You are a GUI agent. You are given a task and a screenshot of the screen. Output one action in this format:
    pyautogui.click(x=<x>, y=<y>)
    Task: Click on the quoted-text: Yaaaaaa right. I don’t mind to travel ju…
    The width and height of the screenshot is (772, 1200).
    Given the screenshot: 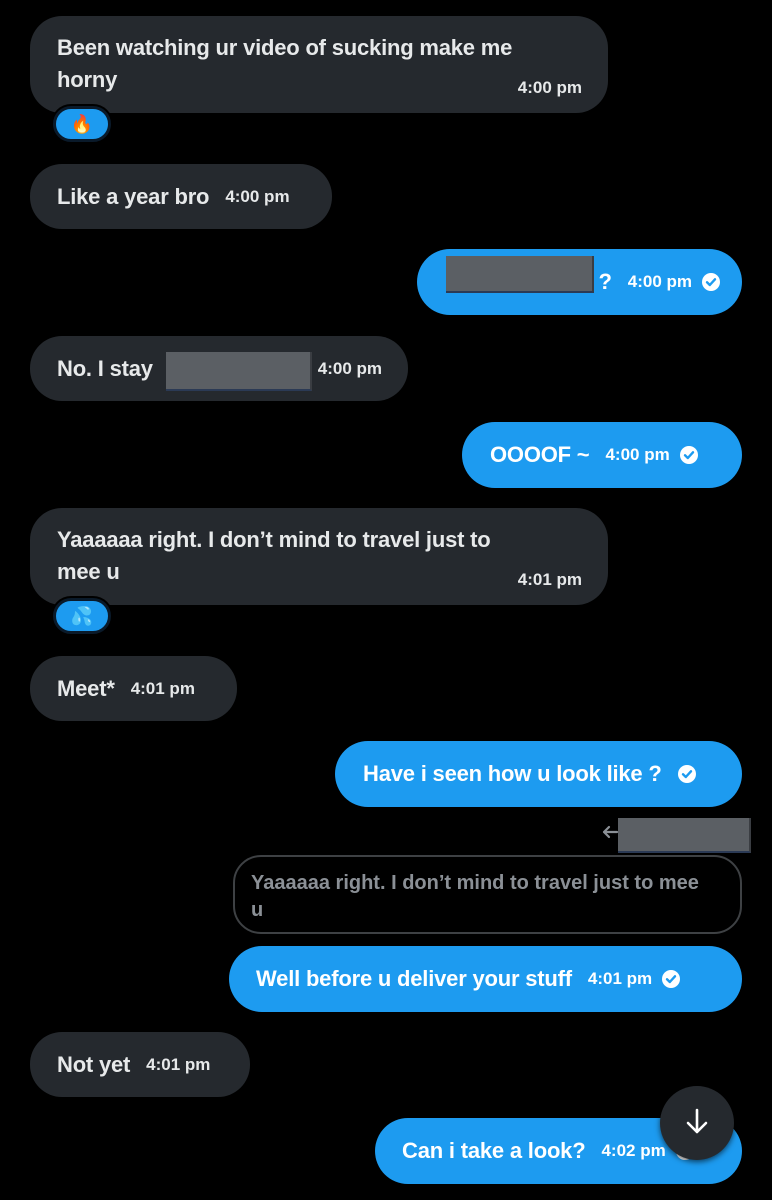 What is the action you would take?
    pyautogui.click(x=475, y=883)
    